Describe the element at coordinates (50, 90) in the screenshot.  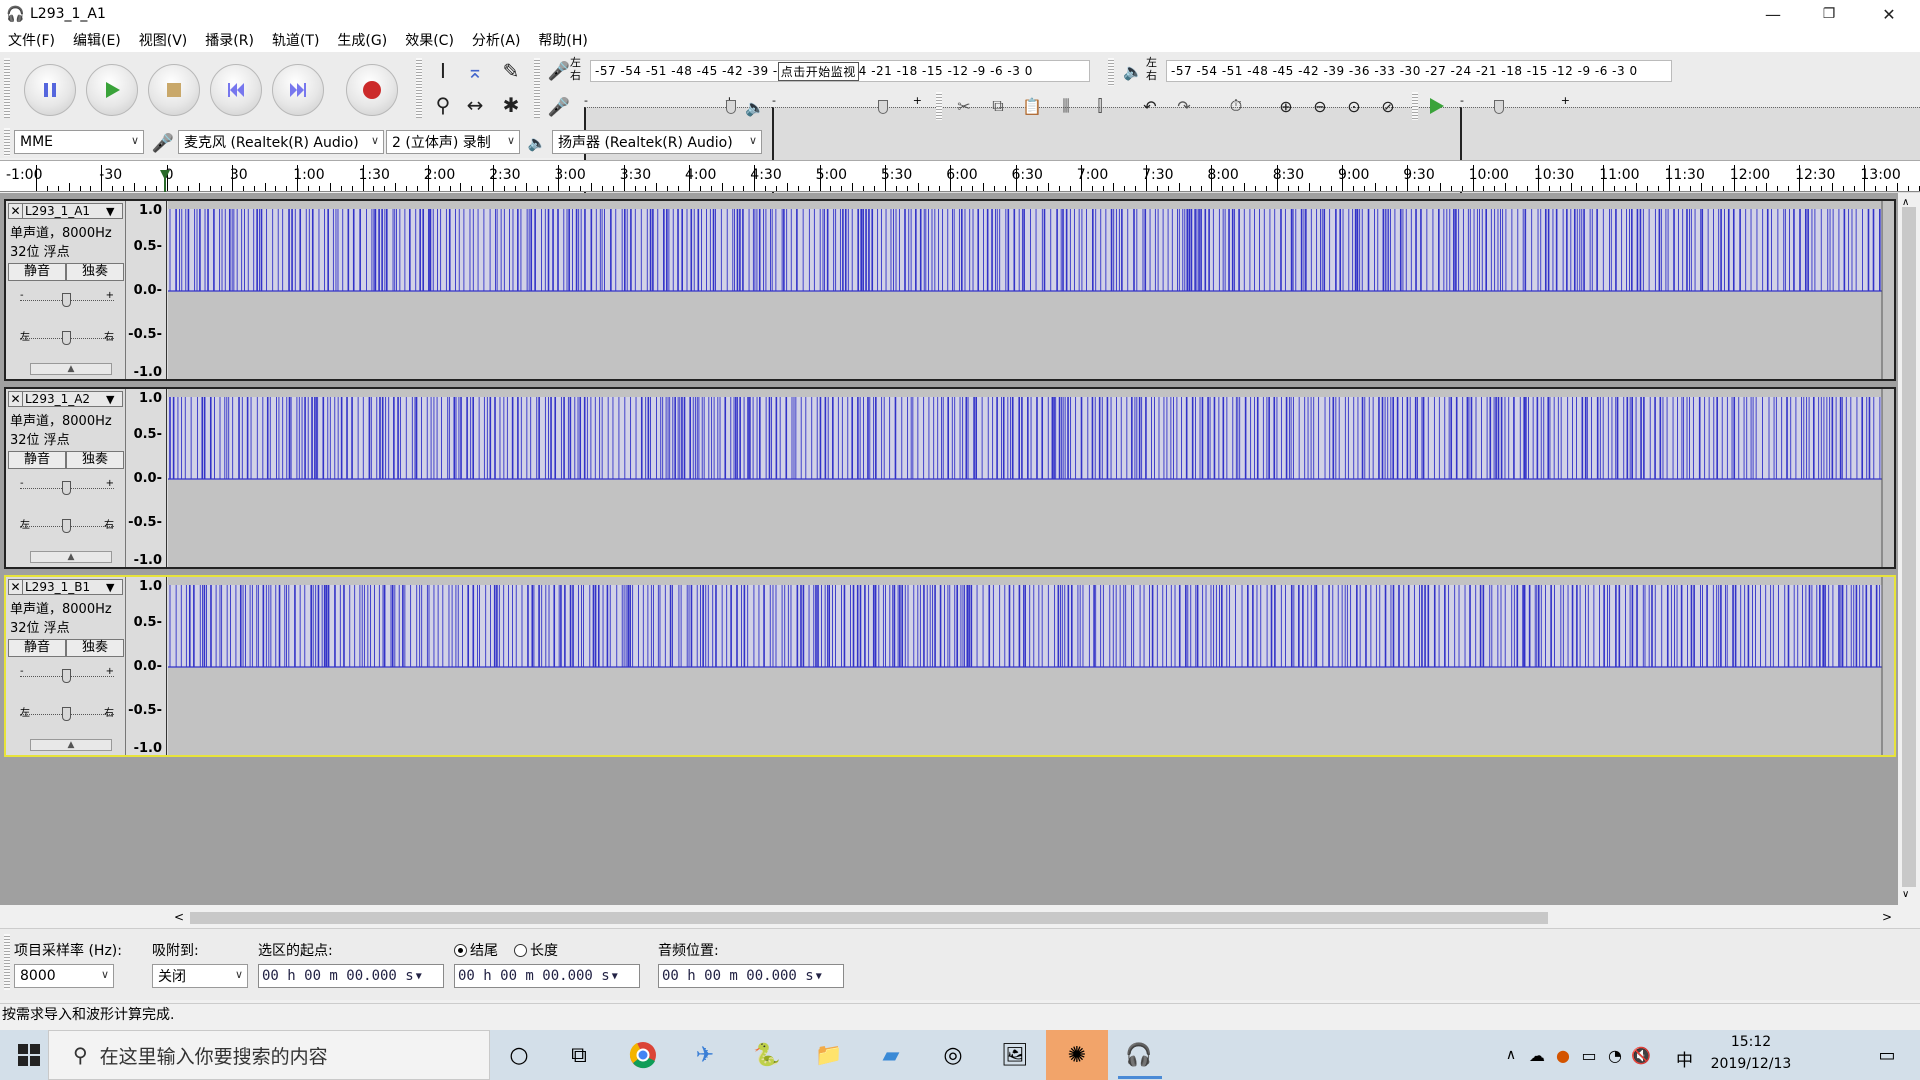
I see `pause-button` at that location.